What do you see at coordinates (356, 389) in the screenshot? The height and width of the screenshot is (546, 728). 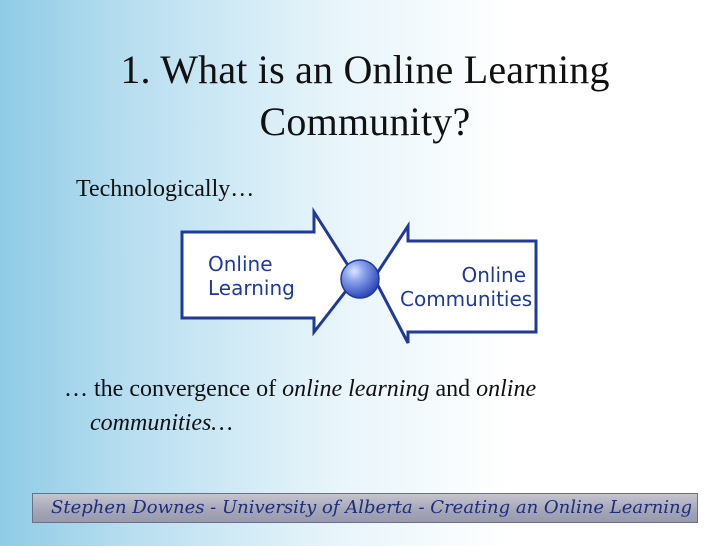 I see `body-online-learning: online learning` at bounding box center [356, 389].